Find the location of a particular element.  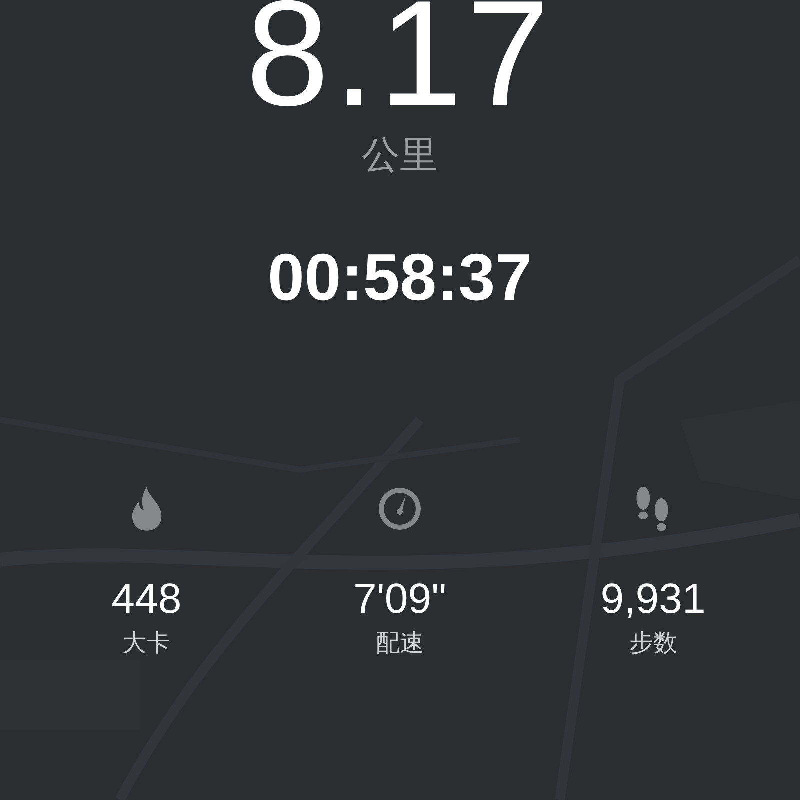

stat-label: 步数 is located at coordinates (653, 643).